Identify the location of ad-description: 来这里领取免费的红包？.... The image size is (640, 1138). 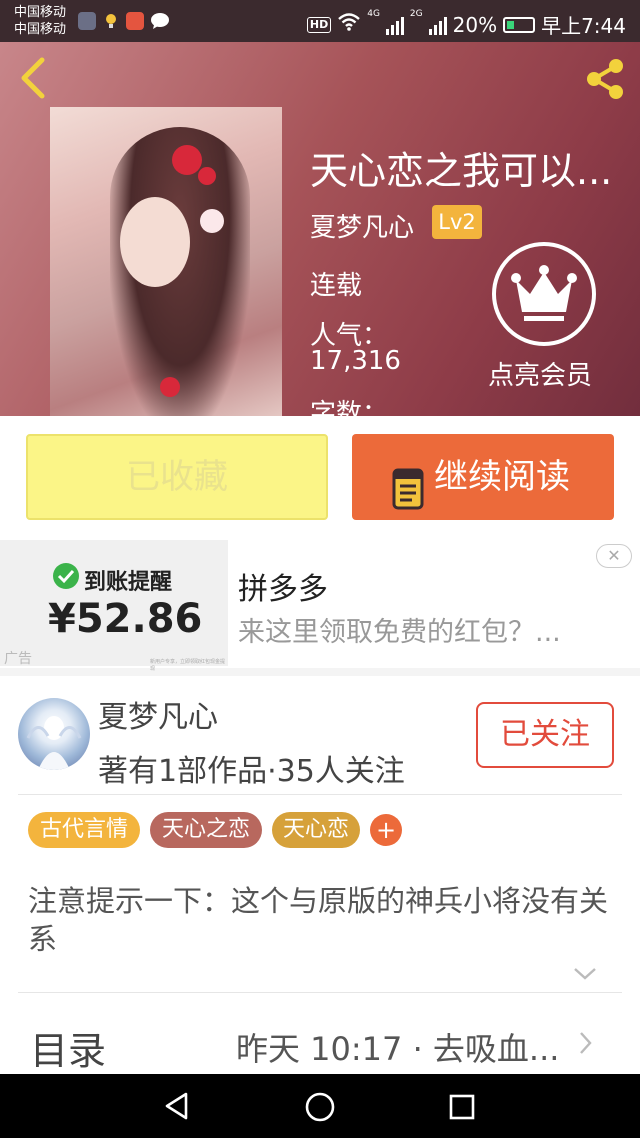
(399, 632).